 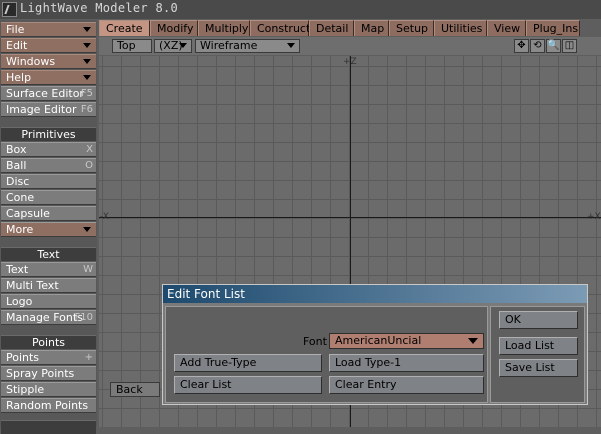 I want to click on clear-list-button: Clear List, so click(x=248, y=385).